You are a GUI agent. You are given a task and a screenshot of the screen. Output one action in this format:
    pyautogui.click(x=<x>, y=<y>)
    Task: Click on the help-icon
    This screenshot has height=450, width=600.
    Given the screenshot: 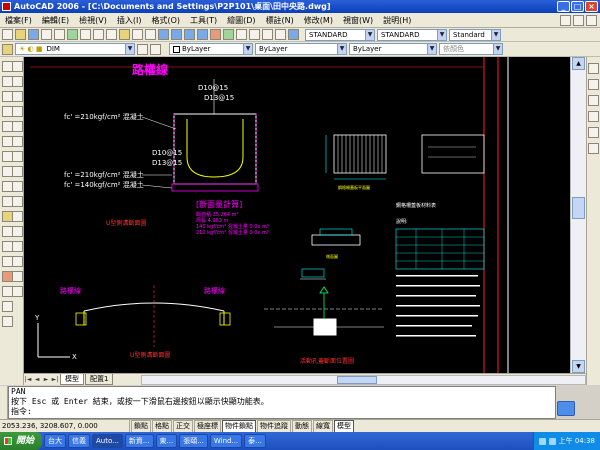 What is the action you would take?
    pyautogui.click(x=293, y=34)
    